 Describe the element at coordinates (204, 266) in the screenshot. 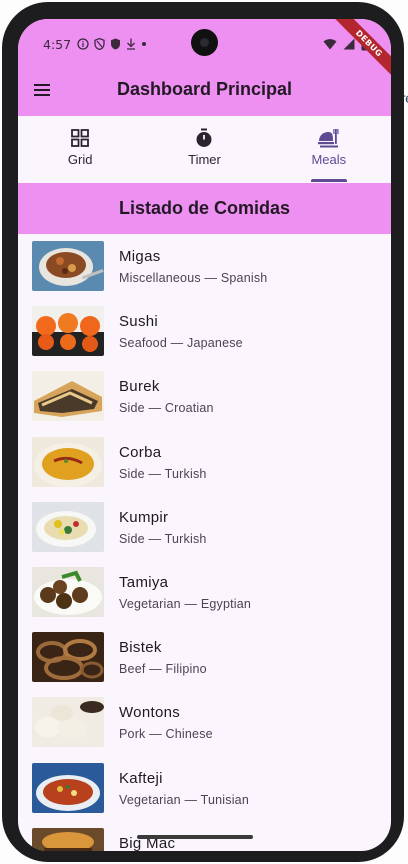

I see `meal-list-item: Migas Miscellaneous — Spanish` at that location.